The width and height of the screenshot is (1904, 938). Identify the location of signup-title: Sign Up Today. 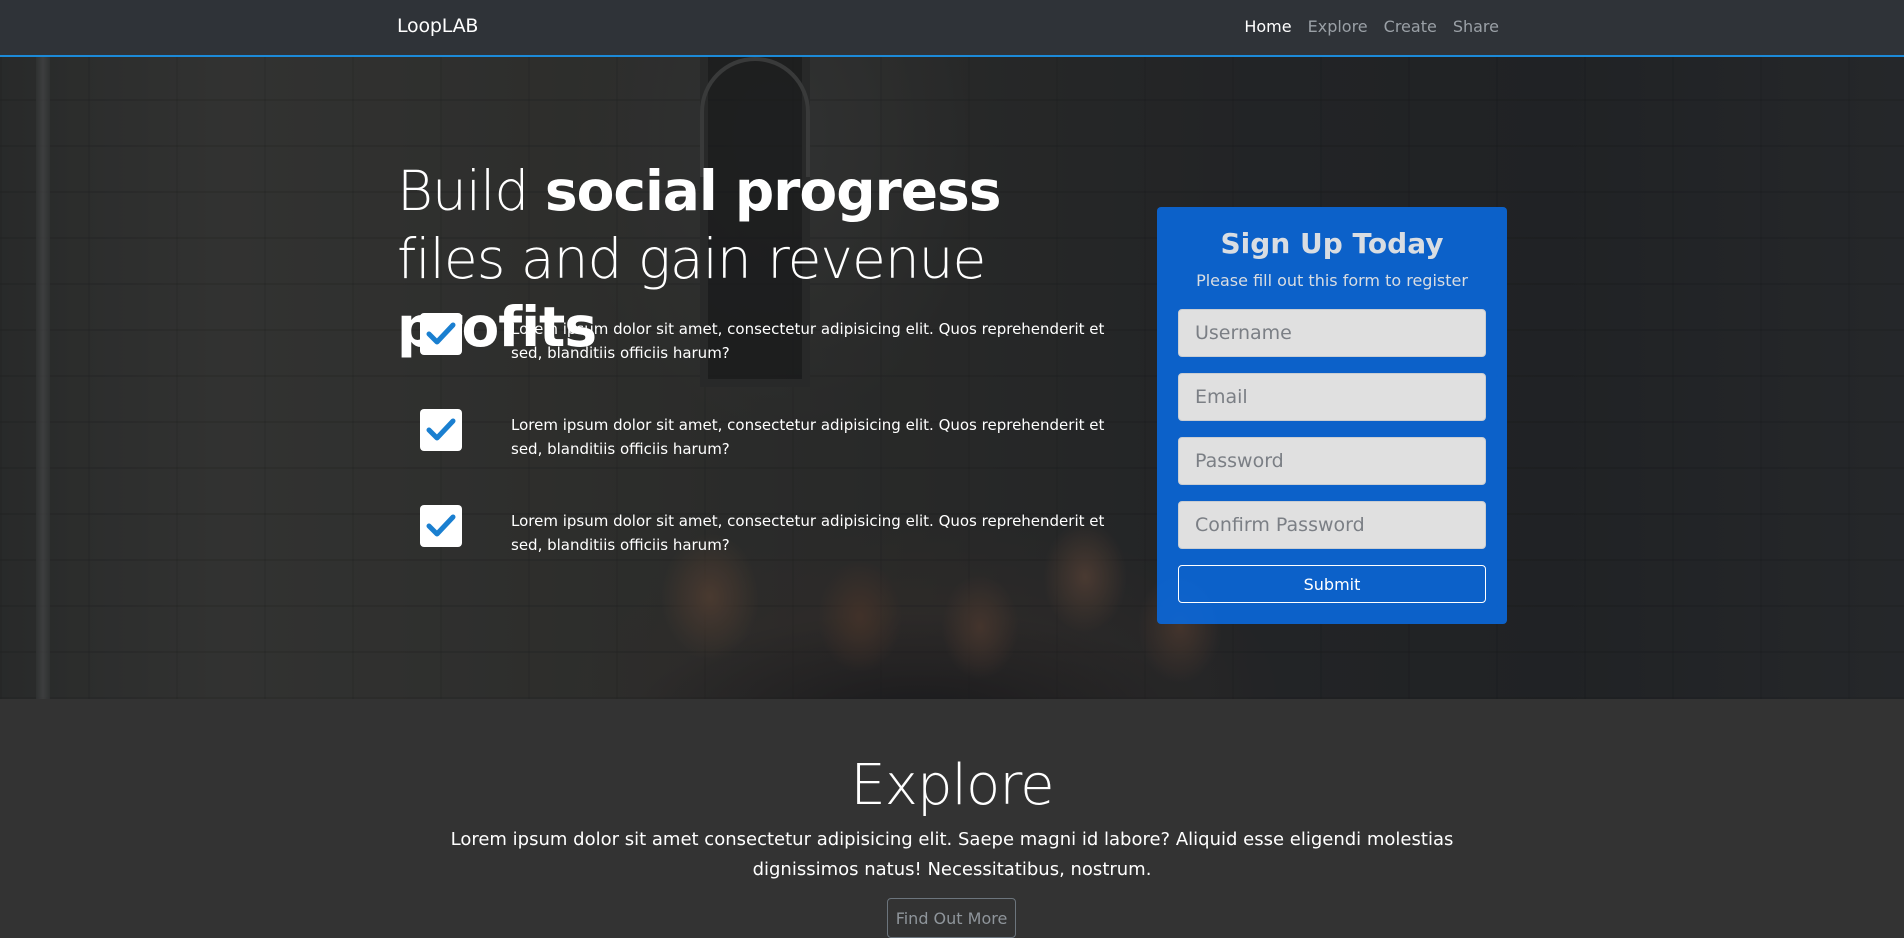
(1332, 243).